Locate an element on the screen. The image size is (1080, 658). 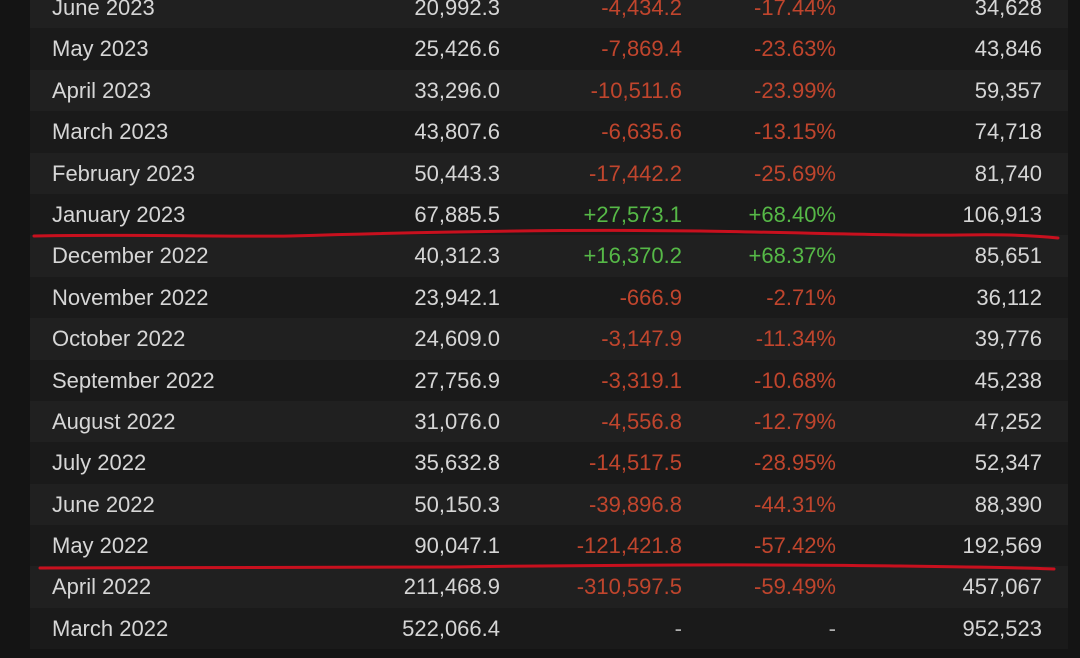
month-cell: April 2022 is located at coordinates (102, 587).